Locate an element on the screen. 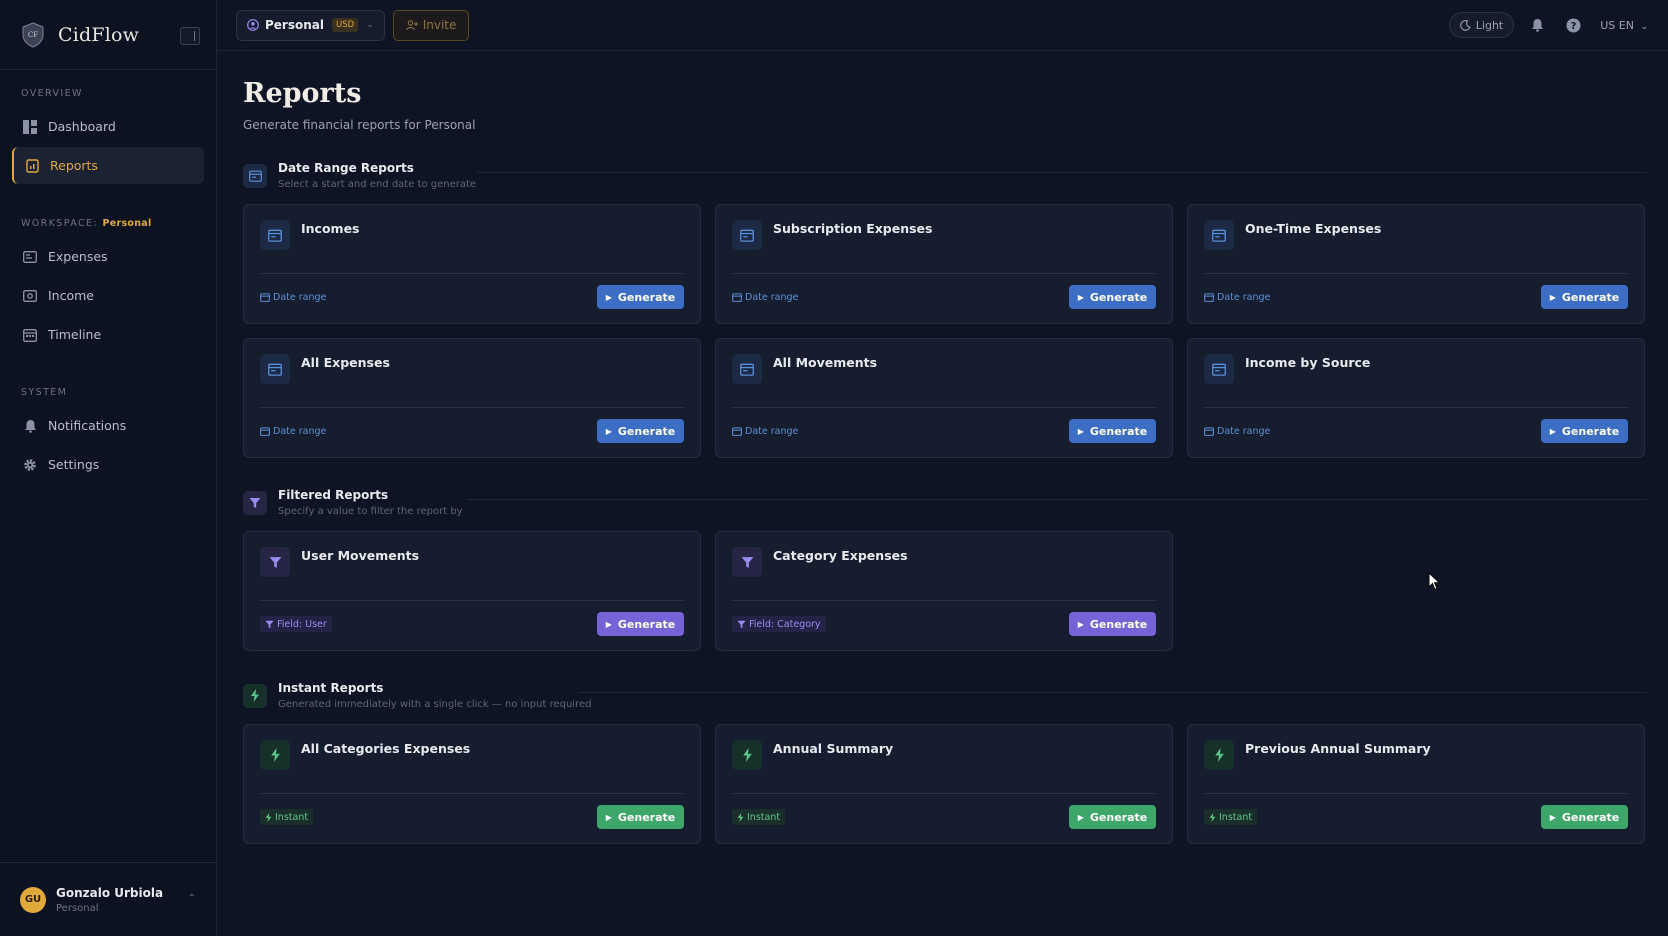 The image size is (1668, 936). user-circle-icon is located at coordinates (253, 25).